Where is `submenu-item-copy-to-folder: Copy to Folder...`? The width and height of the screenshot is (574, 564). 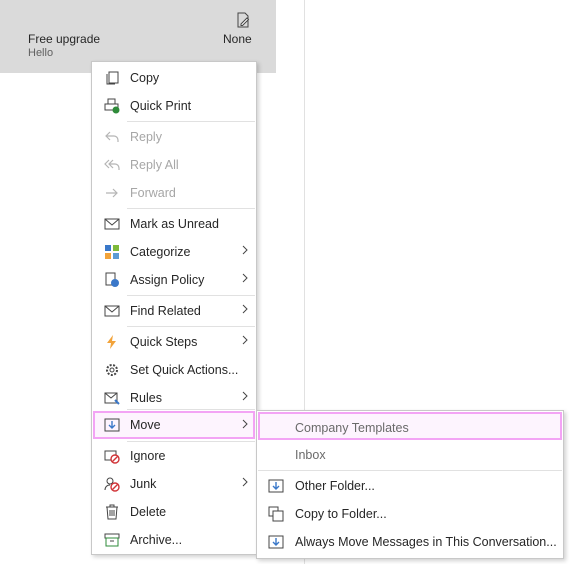 submenu-item-copy-to-folder: Copy to Folder... is located at coordinates (410, 514).